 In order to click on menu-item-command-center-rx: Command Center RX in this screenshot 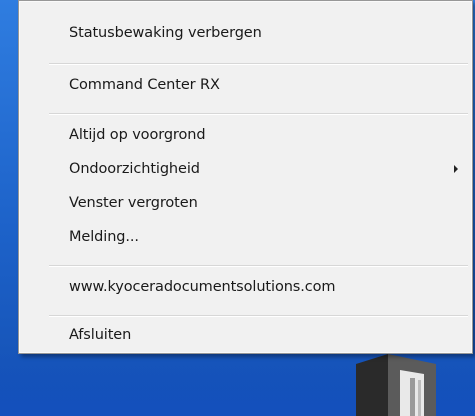, I will do `click(144, 85)`.